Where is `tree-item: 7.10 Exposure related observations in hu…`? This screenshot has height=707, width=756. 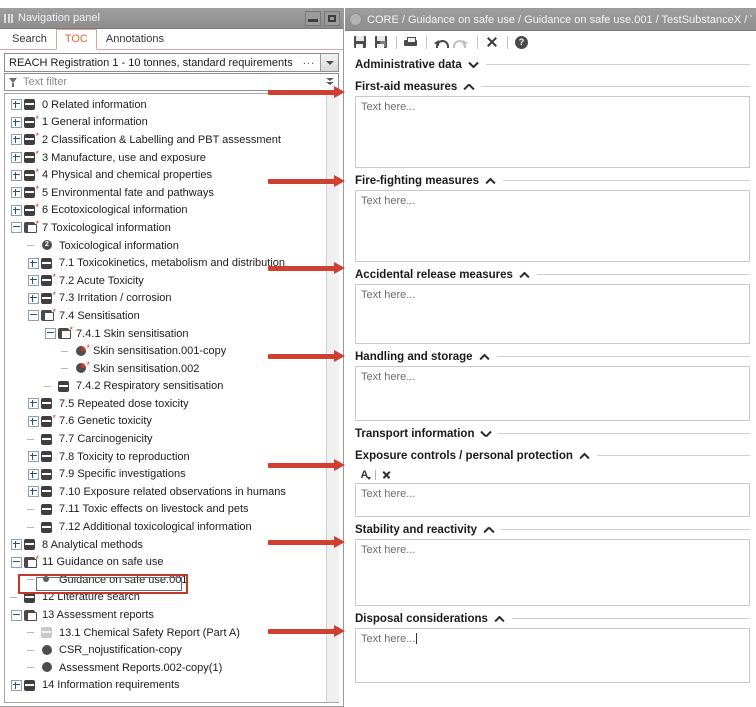
tree-item: 7.10 Exposure related observations in hu… is located at coordinates (166, 492).